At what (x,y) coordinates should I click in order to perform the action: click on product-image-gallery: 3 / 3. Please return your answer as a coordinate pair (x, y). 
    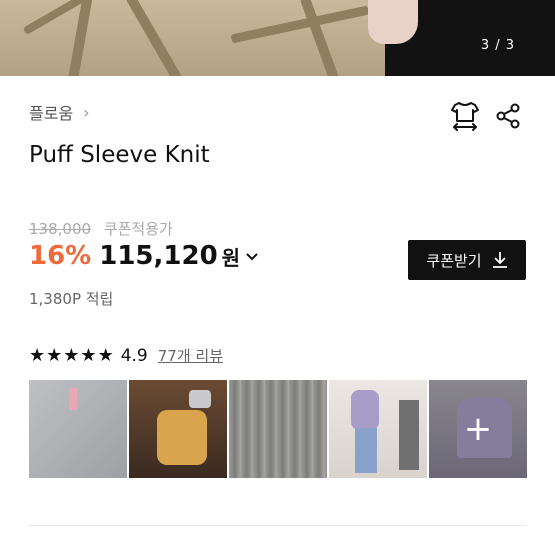
    Looking at the image, I should click on (277, 38).